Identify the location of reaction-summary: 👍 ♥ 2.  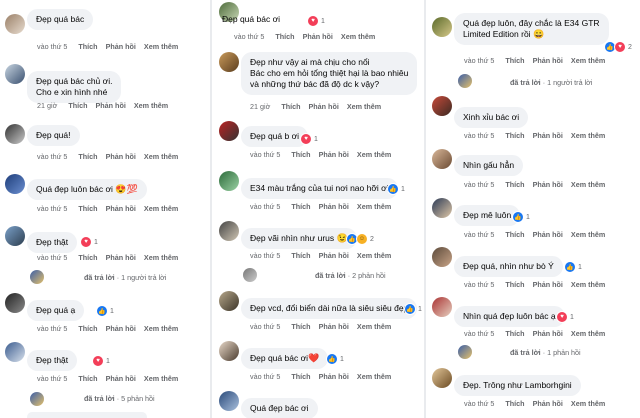
(618, 47).